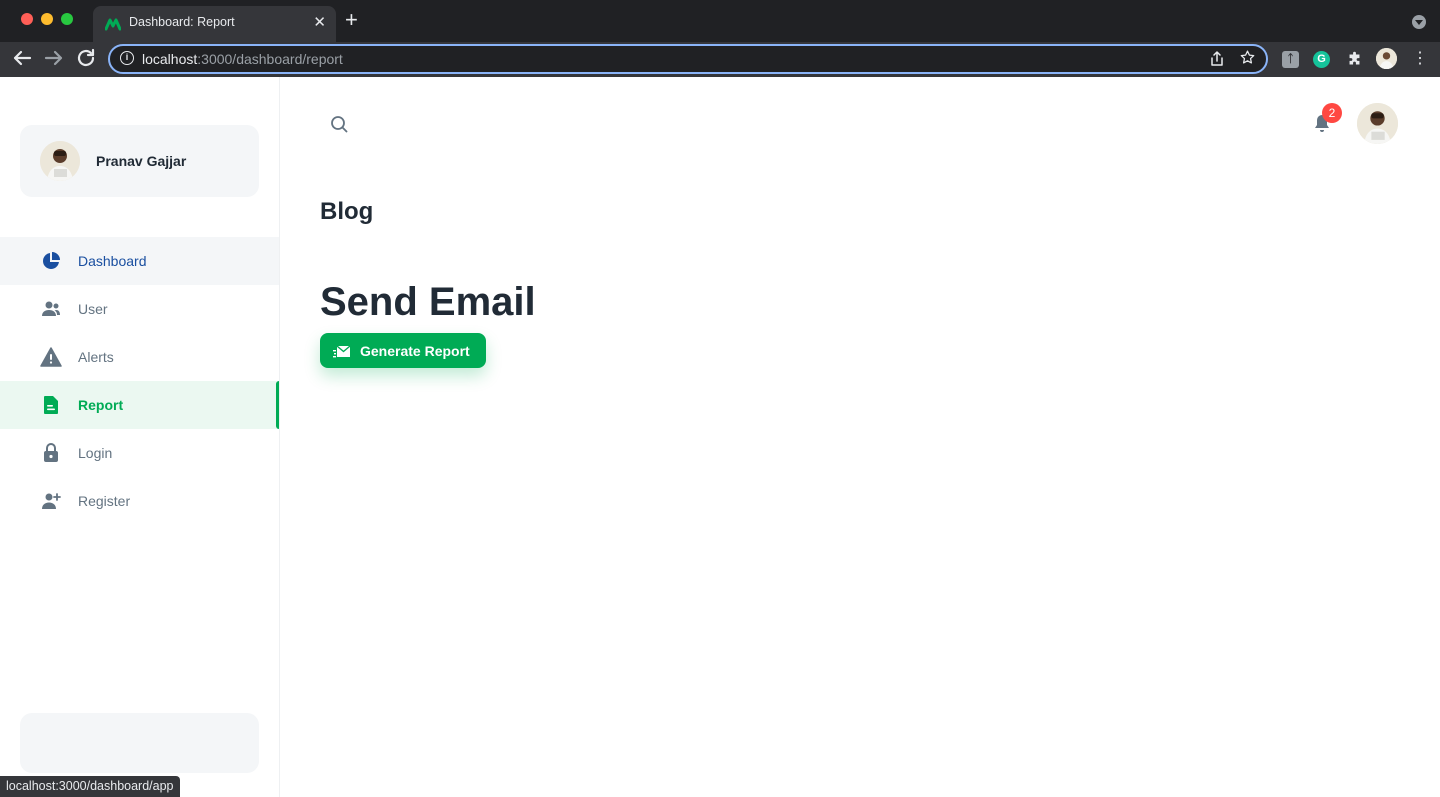  Describe the element at coordinates (54, 58) in the screenshot. I see `forward-arrow-icon` at that location.